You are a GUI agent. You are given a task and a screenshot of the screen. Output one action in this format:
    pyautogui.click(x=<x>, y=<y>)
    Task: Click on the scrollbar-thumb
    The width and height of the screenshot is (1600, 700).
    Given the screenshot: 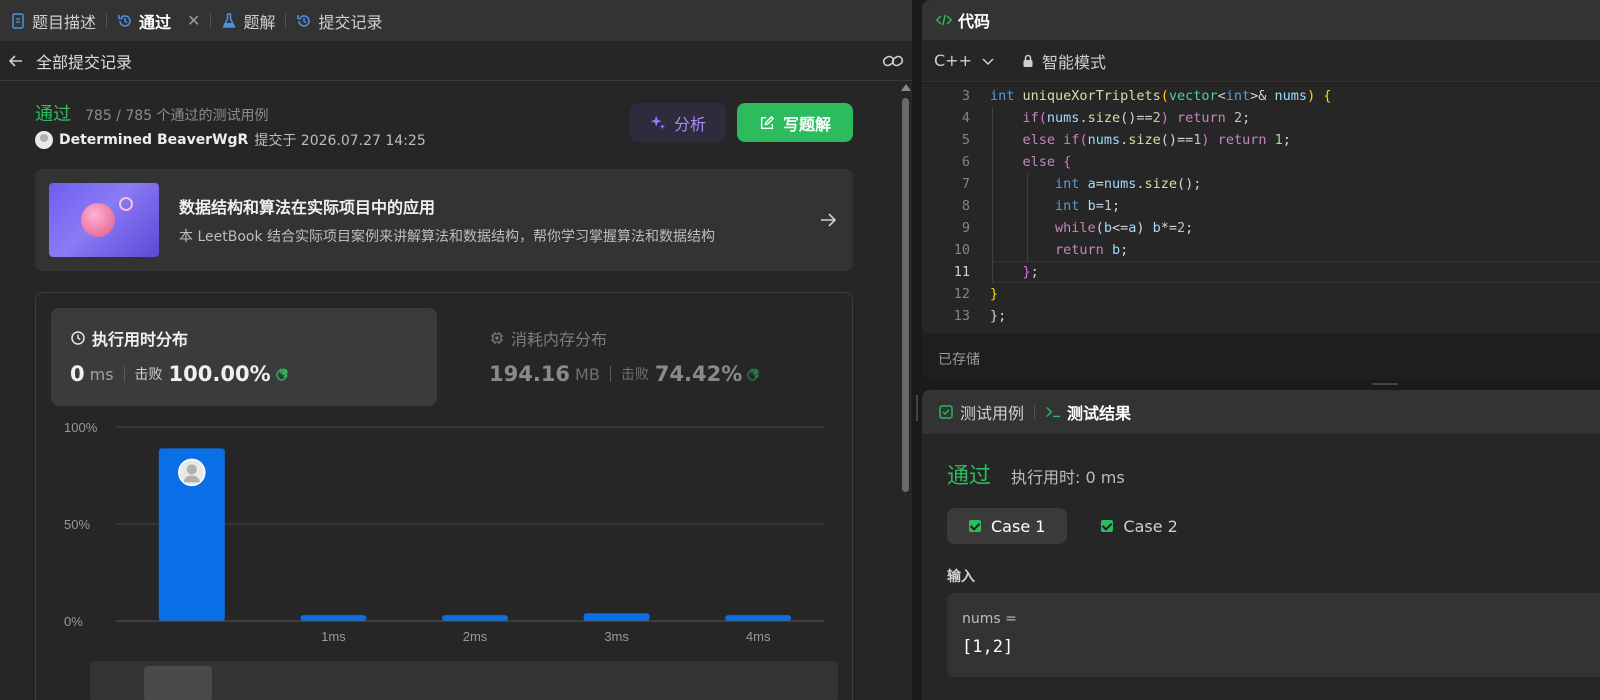 What is the action you would take?
    pyautogui.click(x=905, y=295)
    